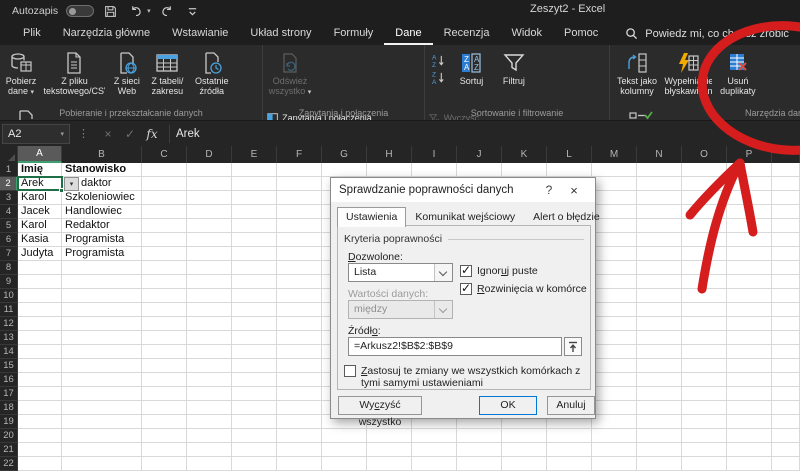 The image size is (800, 472). Describe the element at coordinates (749, 450) in the screenshot. I see `cell-P21` at that location.